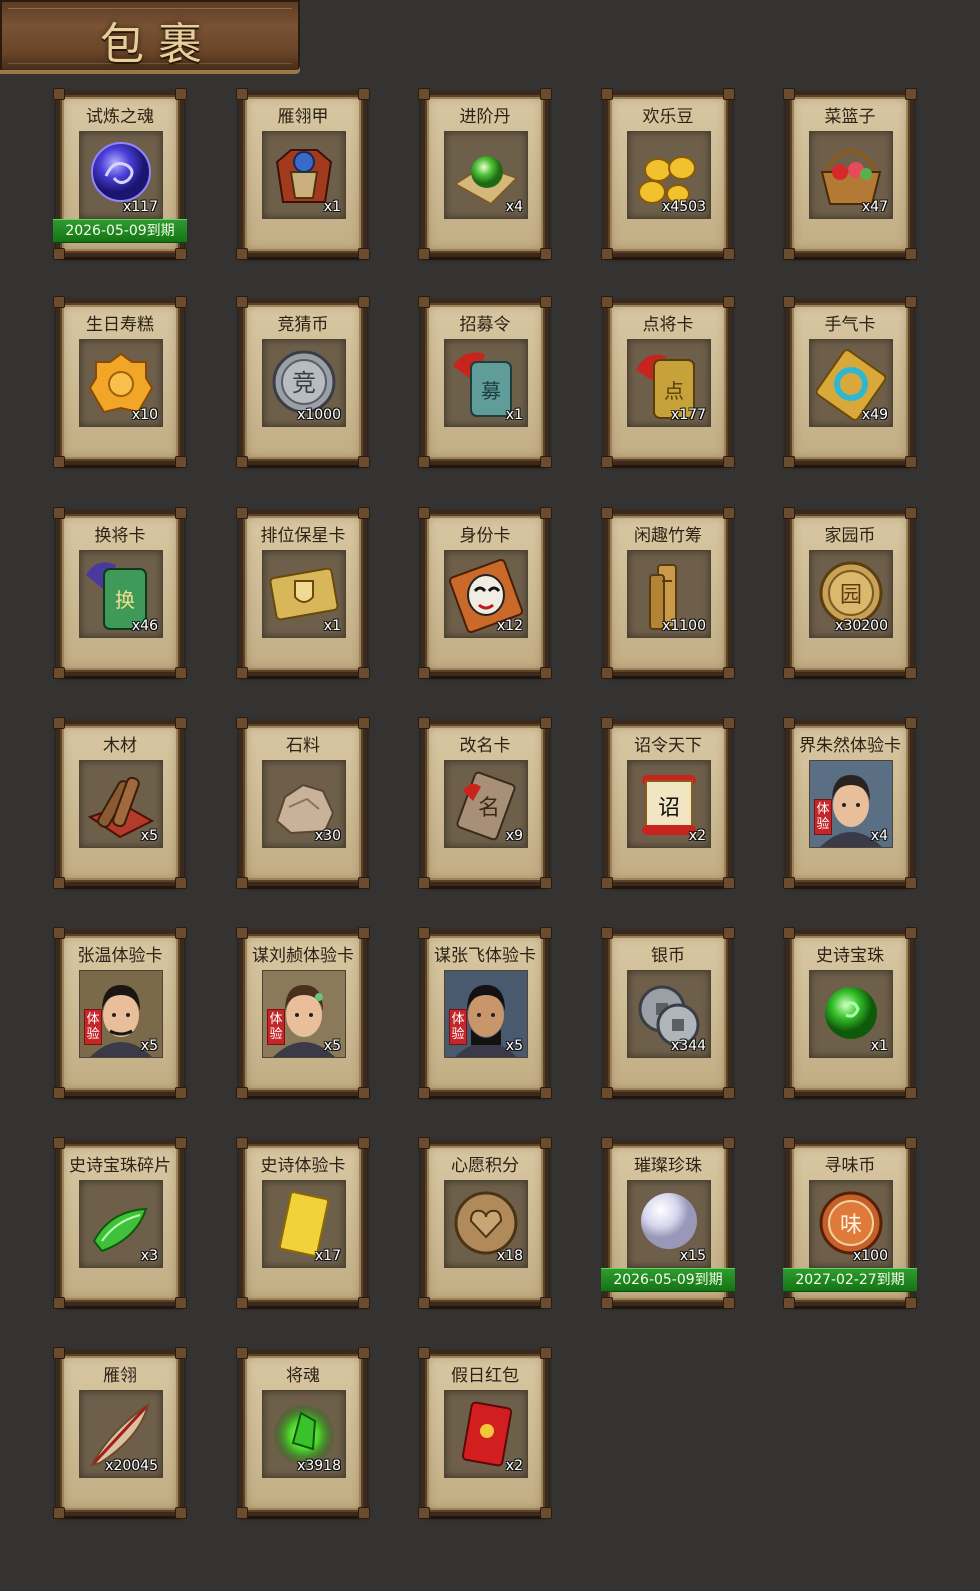 This screenshot has height=1591, width=980. I want to click on inventory-item-card: 招募令 募 x1, so click(485, 382).